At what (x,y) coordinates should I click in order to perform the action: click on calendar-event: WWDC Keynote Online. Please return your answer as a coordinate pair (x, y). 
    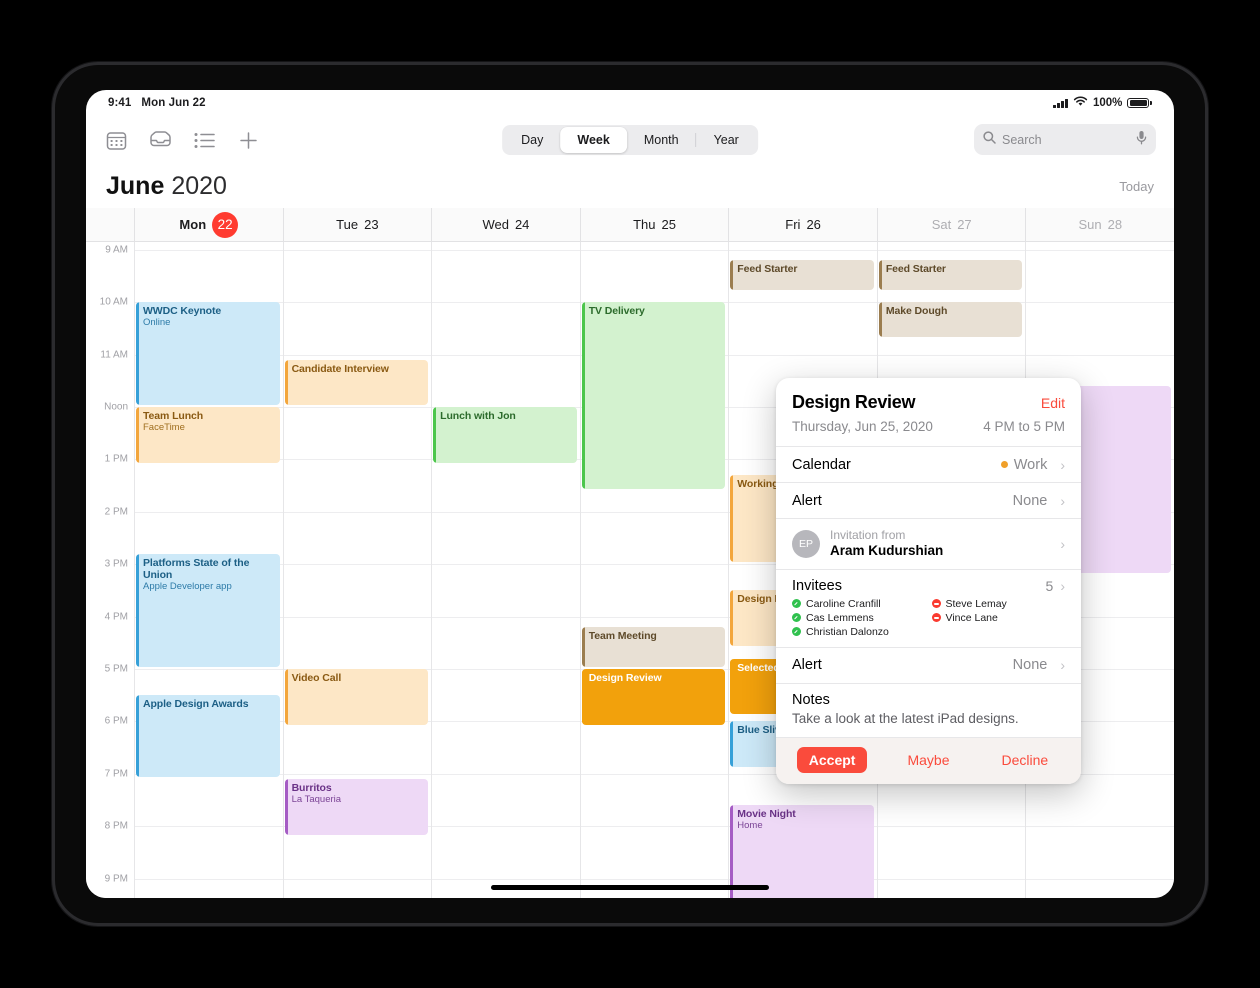
    Looking at the image, I should click on (208, 354).